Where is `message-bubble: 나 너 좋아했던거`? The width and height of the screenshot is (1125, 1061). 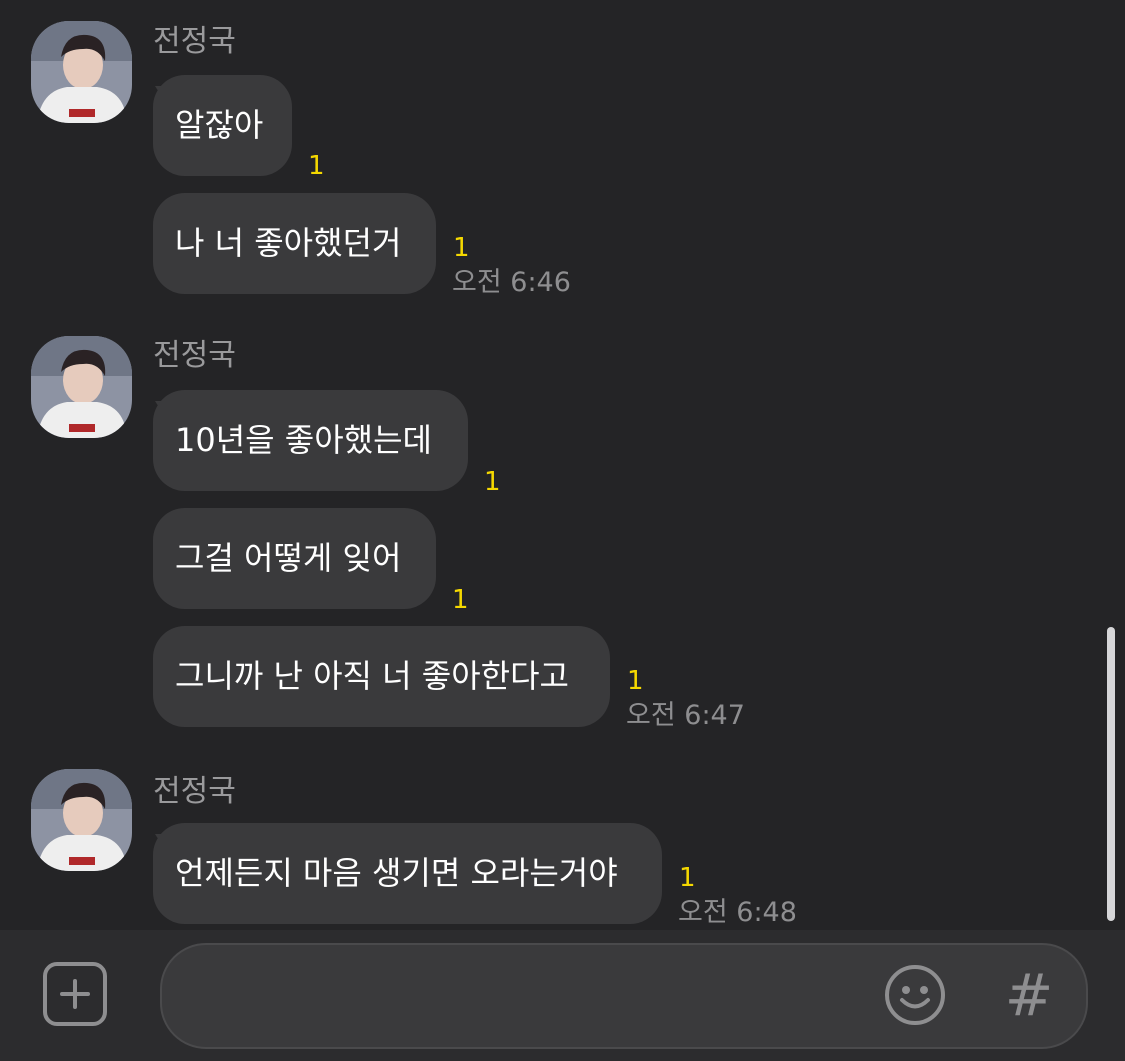
message-bubble: 나 너 좋아했던거 is located at coordinates (294, 243).